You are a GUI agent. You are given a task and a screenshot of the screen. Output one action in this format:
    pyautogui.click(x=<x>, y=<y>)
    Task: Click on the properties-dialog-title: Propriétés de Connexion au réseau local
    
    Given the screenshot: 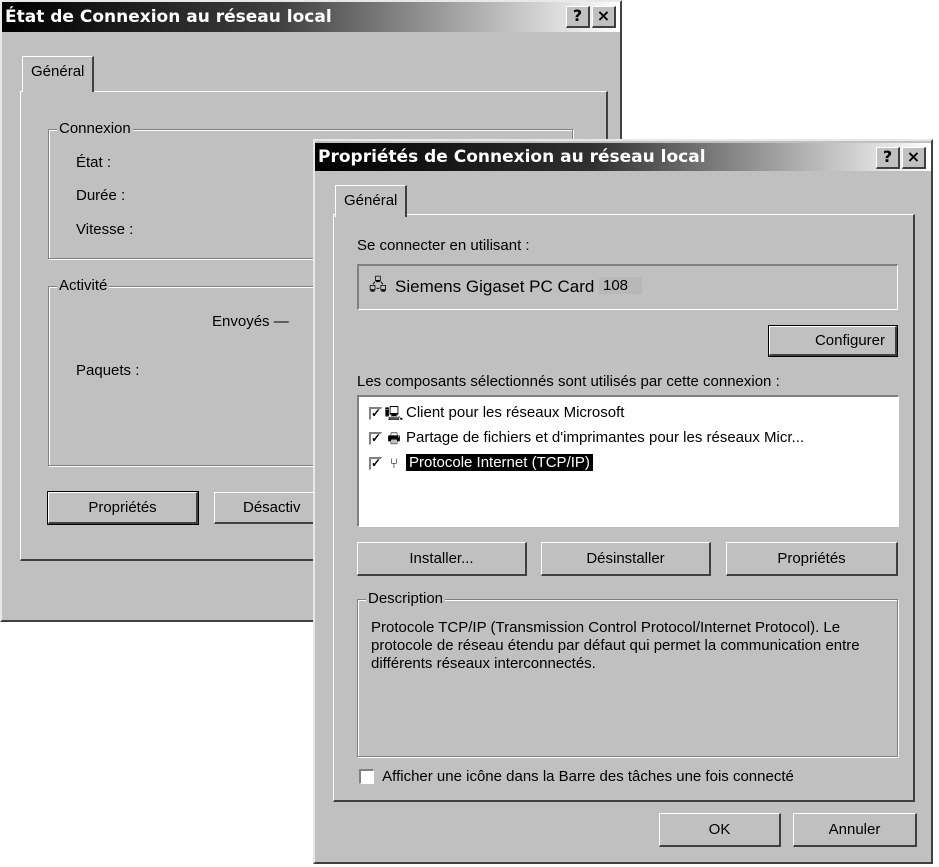 What is the action you would take?
    pyautogui.click(x=512, y=157)
    